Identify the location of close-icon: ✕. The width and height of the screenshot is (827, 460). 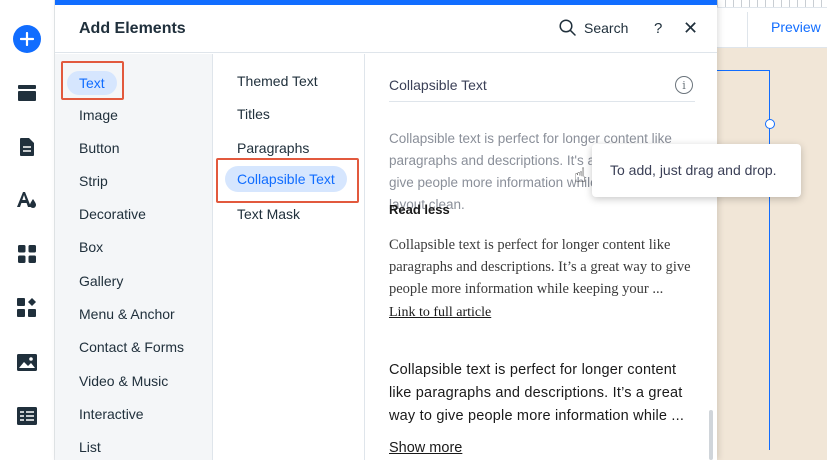
(690, 28).